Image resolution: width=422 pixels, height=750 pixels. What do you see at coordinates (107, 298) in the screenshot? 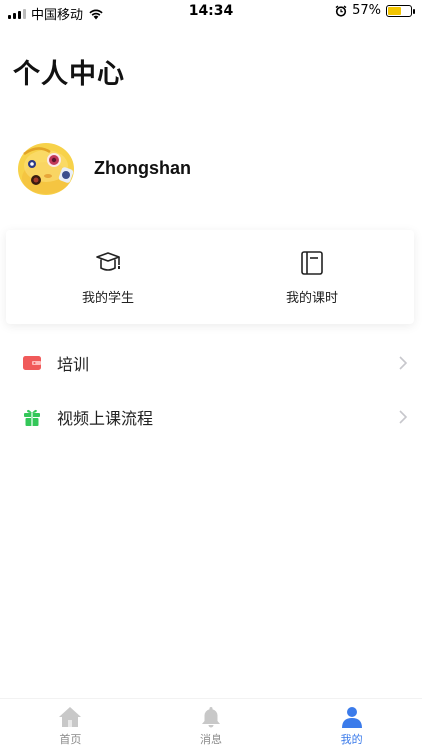
I see `my-students-label: 我的学生` at bounding box center [107, 298].